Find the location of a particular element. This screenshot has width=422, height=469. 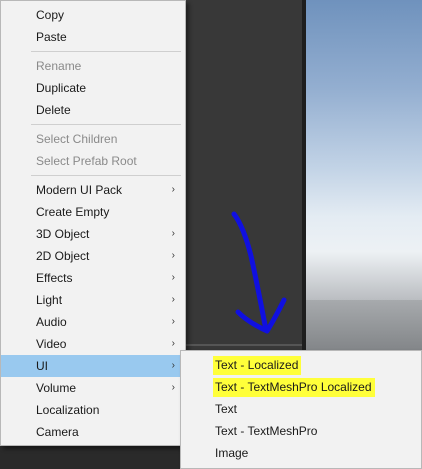

menu-item-create-empty: Create Empty is located at coordinates (93, 212).